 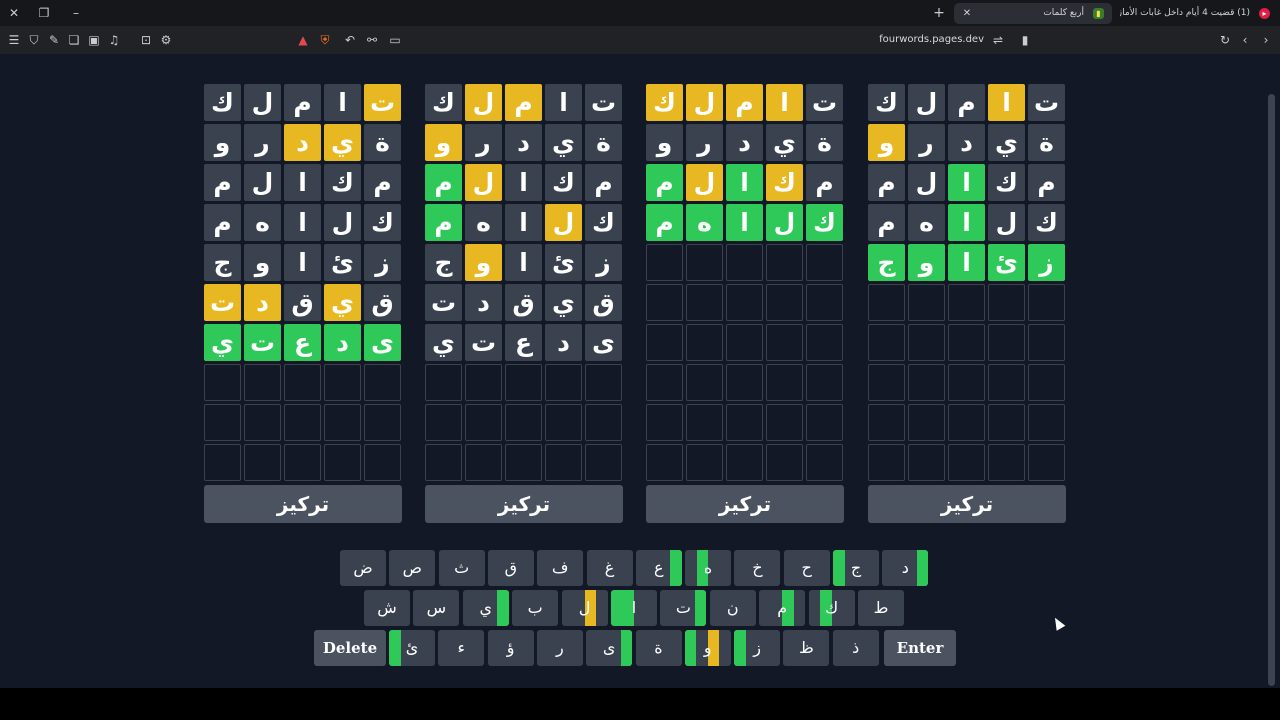 I want to click on sidebar-icon: ▣, so click(x=94, y=40).